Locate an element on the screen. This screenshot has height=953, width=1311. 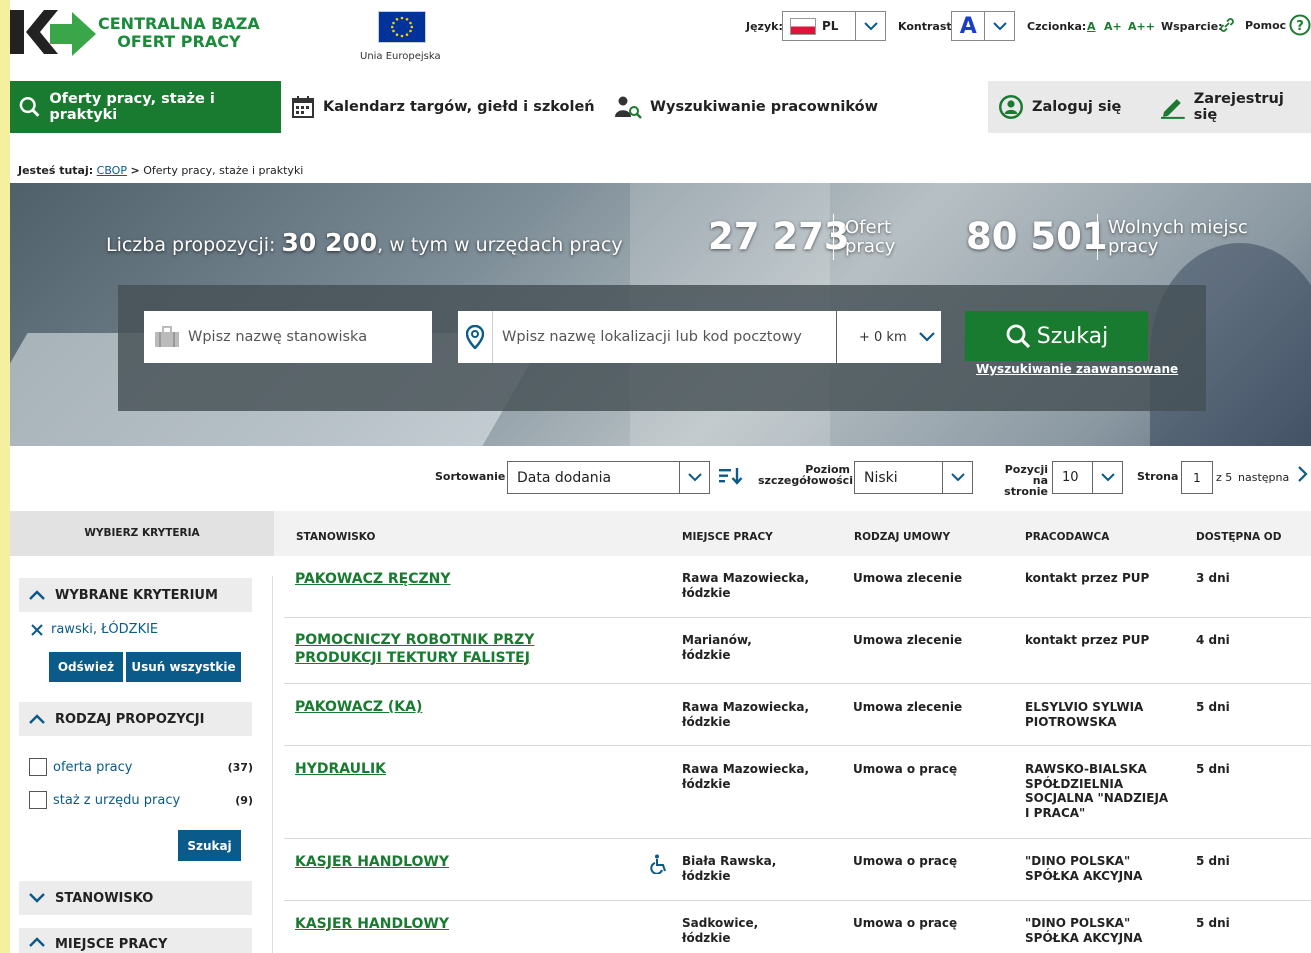
register-link: Zarejestruj się is located at coordinates (1235, 107).